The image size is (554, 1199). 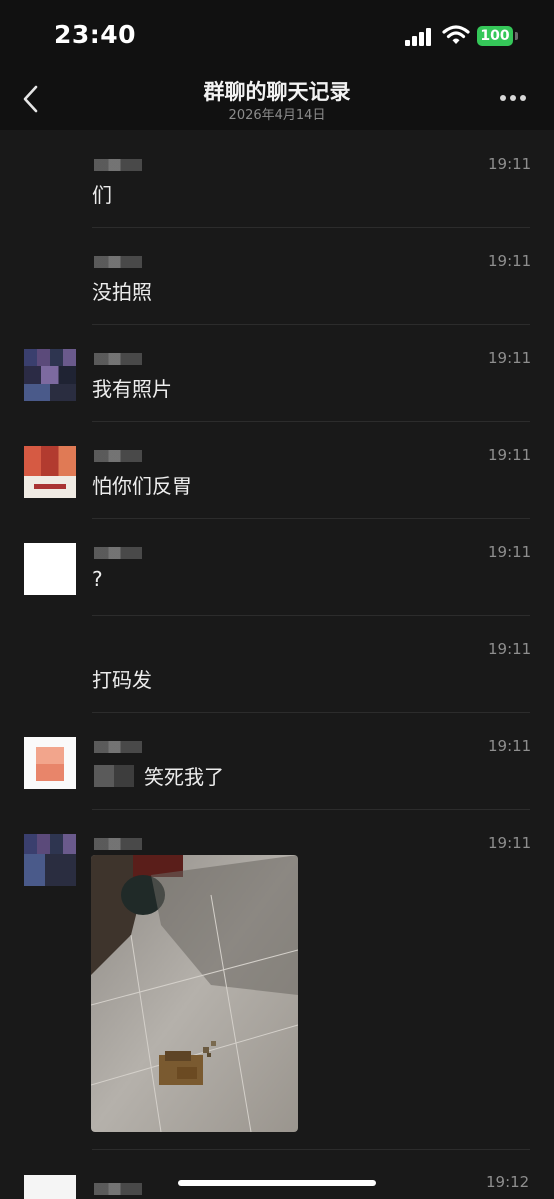 What do you see at coordinates (114, 776) in the screenshot?
I see `blurred-text` at bounding box center [114, 776].